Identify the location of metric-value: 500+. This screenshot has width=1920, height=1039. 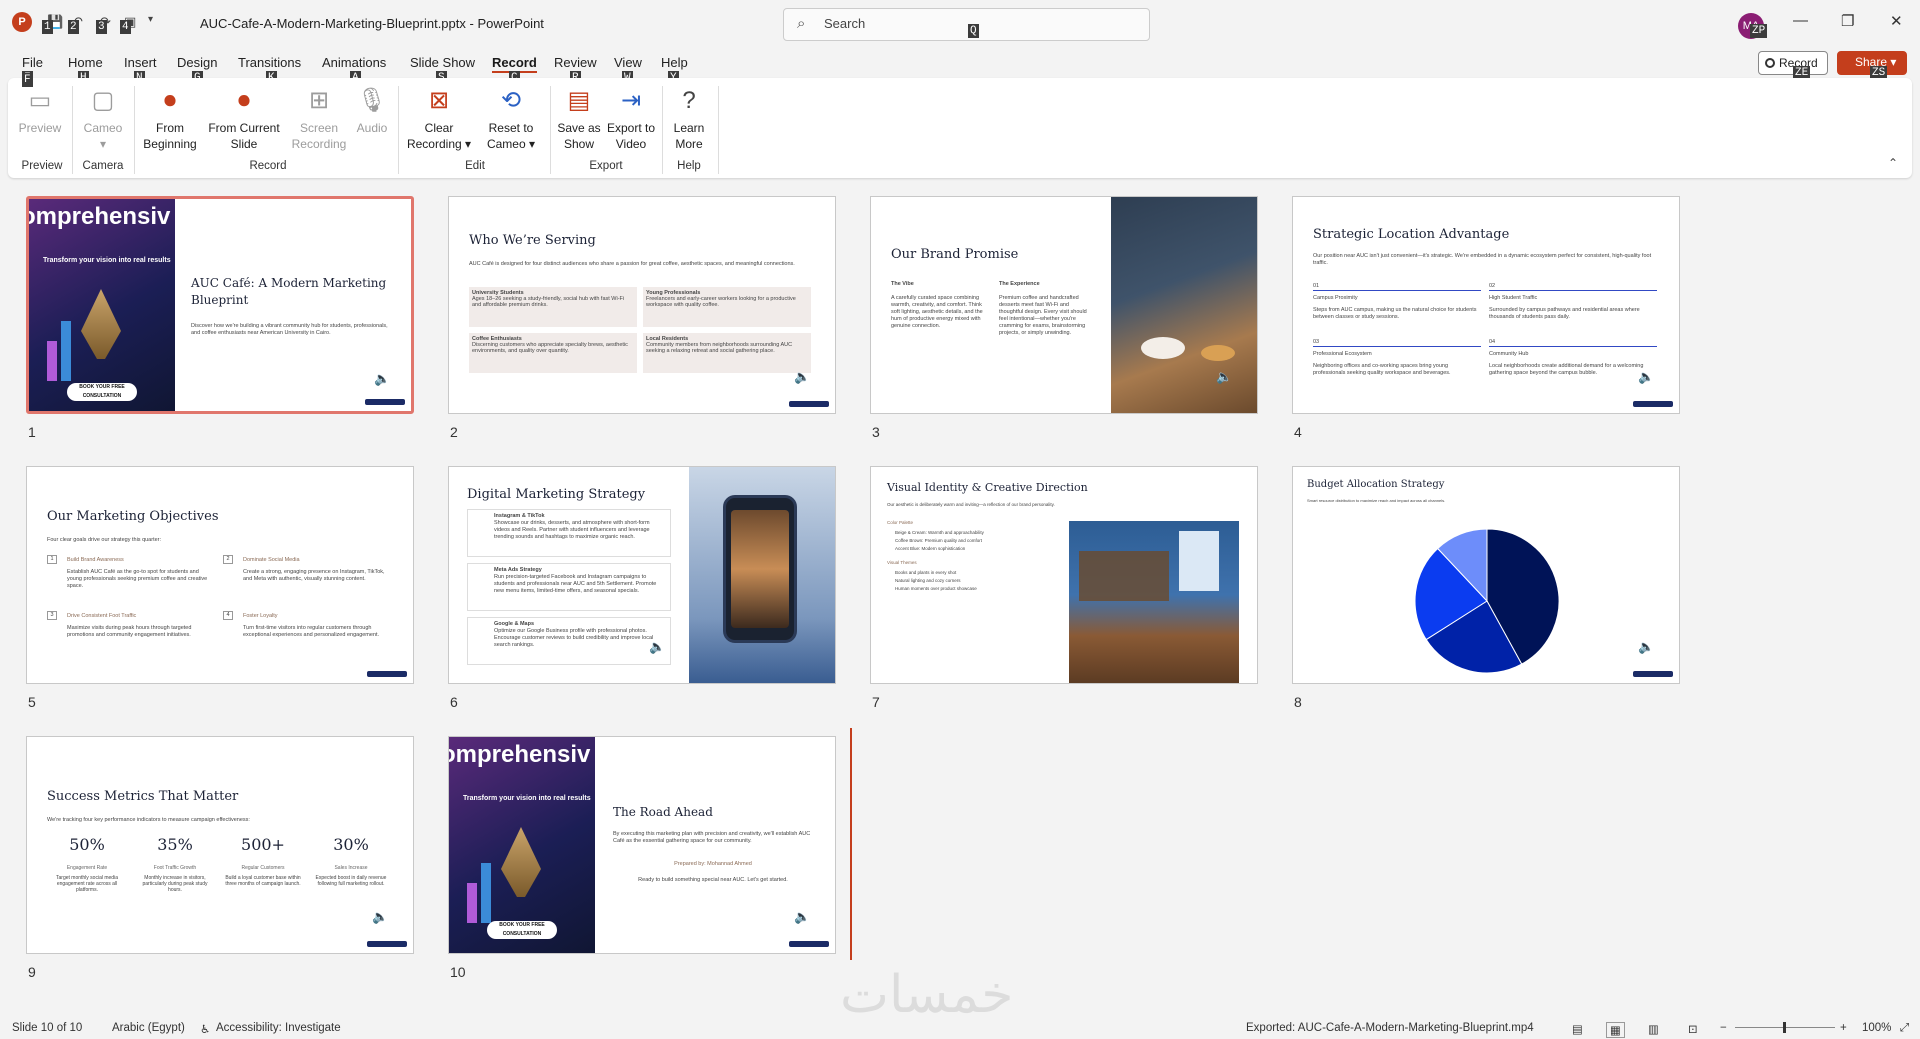
(263, 844).